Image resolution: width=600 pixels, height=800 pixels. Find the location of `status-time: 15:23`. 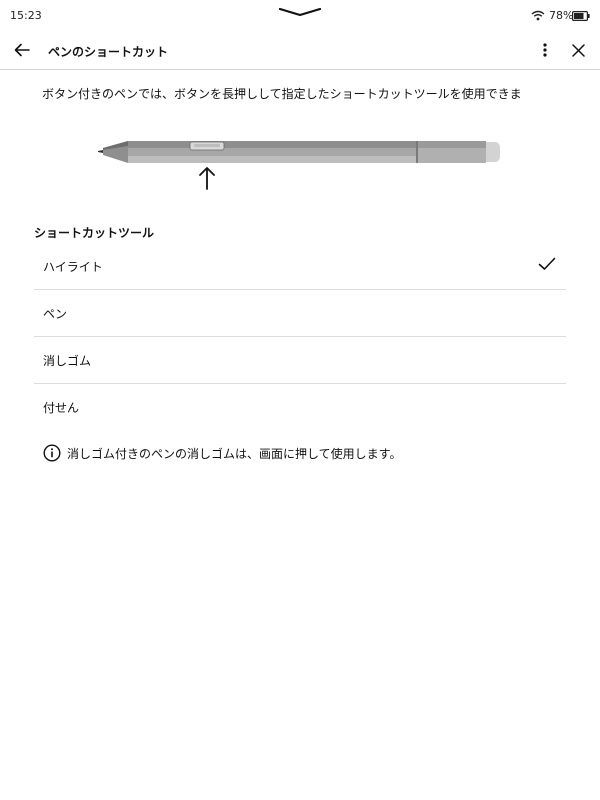

status-time: 15:23 is located at coordinates (26, 15).